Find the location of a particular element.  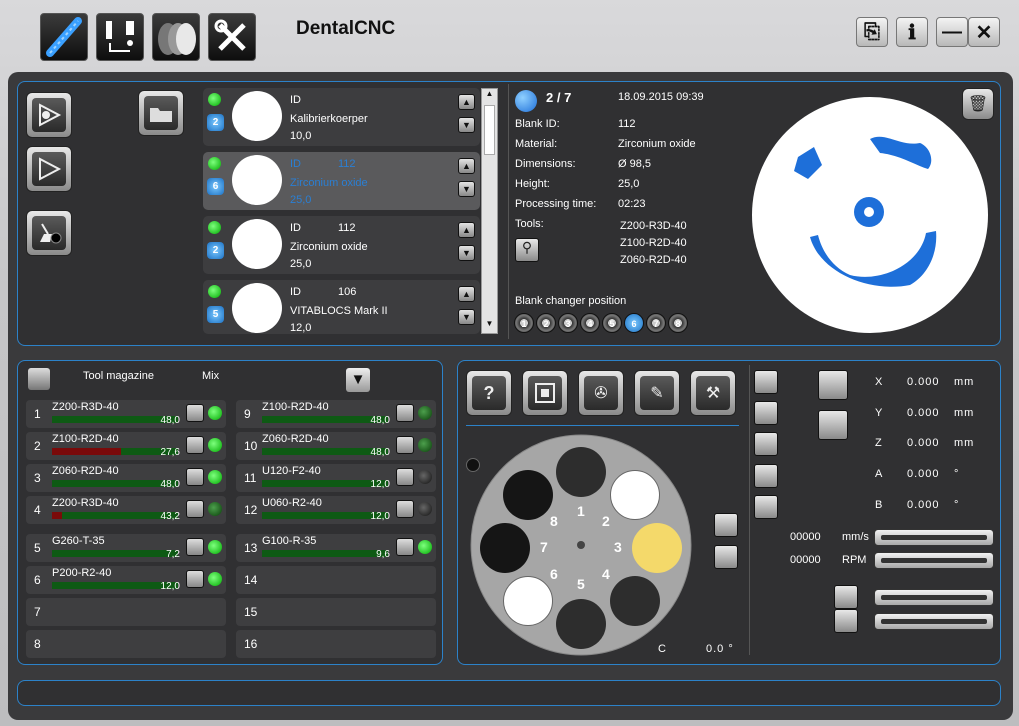

tool-slot: 3 Z060-R2D-40 48,0 is located at coordinates (126, 478).